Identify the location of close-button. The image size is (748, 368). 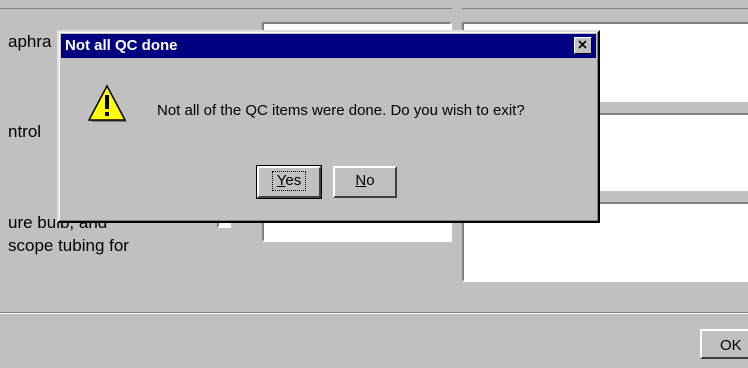
(583, 45).